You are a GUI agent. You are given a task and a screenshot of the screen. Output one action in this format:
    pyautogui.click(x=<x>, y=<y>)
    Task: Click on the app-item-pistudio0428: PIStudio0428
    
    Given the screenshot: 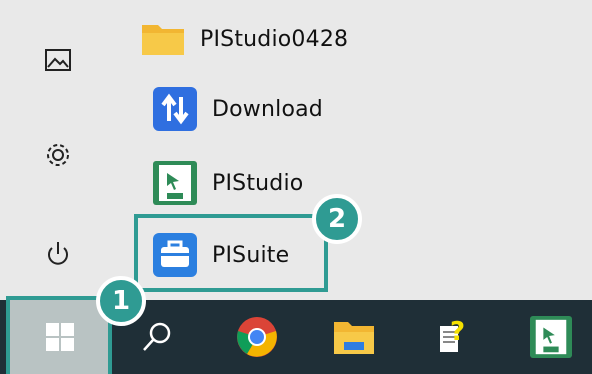 What is the action you would take?
    pyautogui.click(x=290, y=39)
    